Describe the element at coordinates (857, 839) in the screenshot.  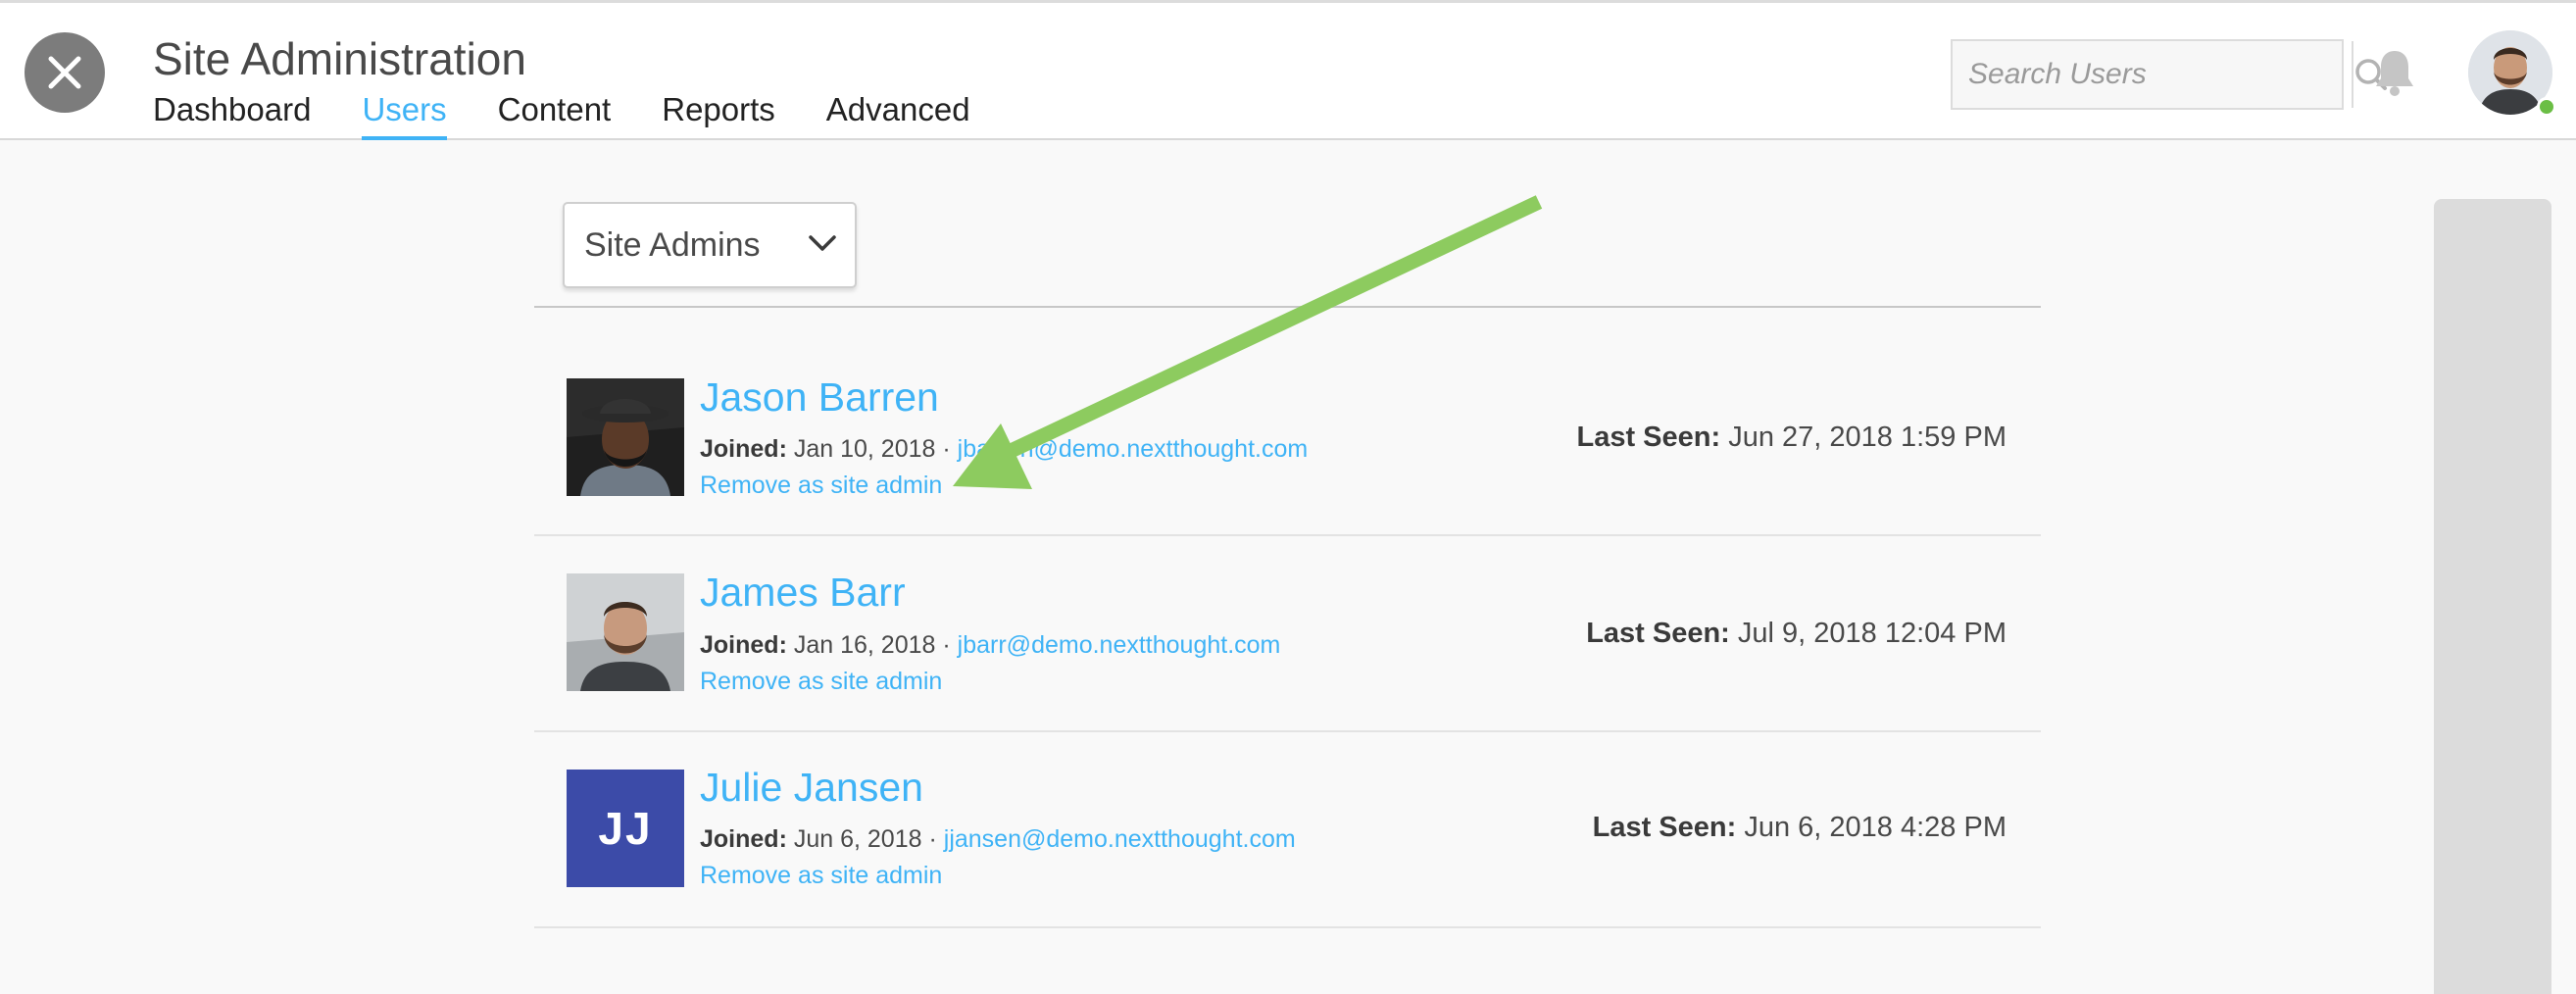
I see `joined-date: Jun 6, 2018` at that location.